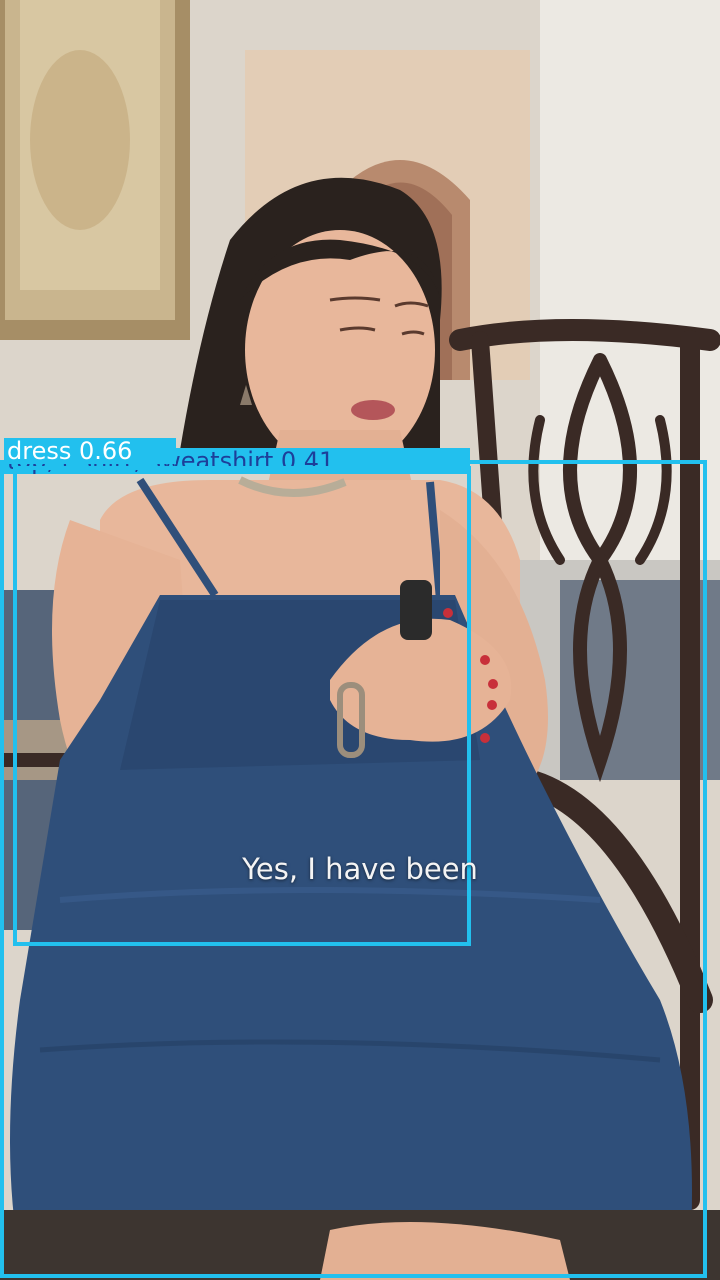 The width and height of the screenshot is (720, 1280). I want to click on wall-painting, so click(95, 170).